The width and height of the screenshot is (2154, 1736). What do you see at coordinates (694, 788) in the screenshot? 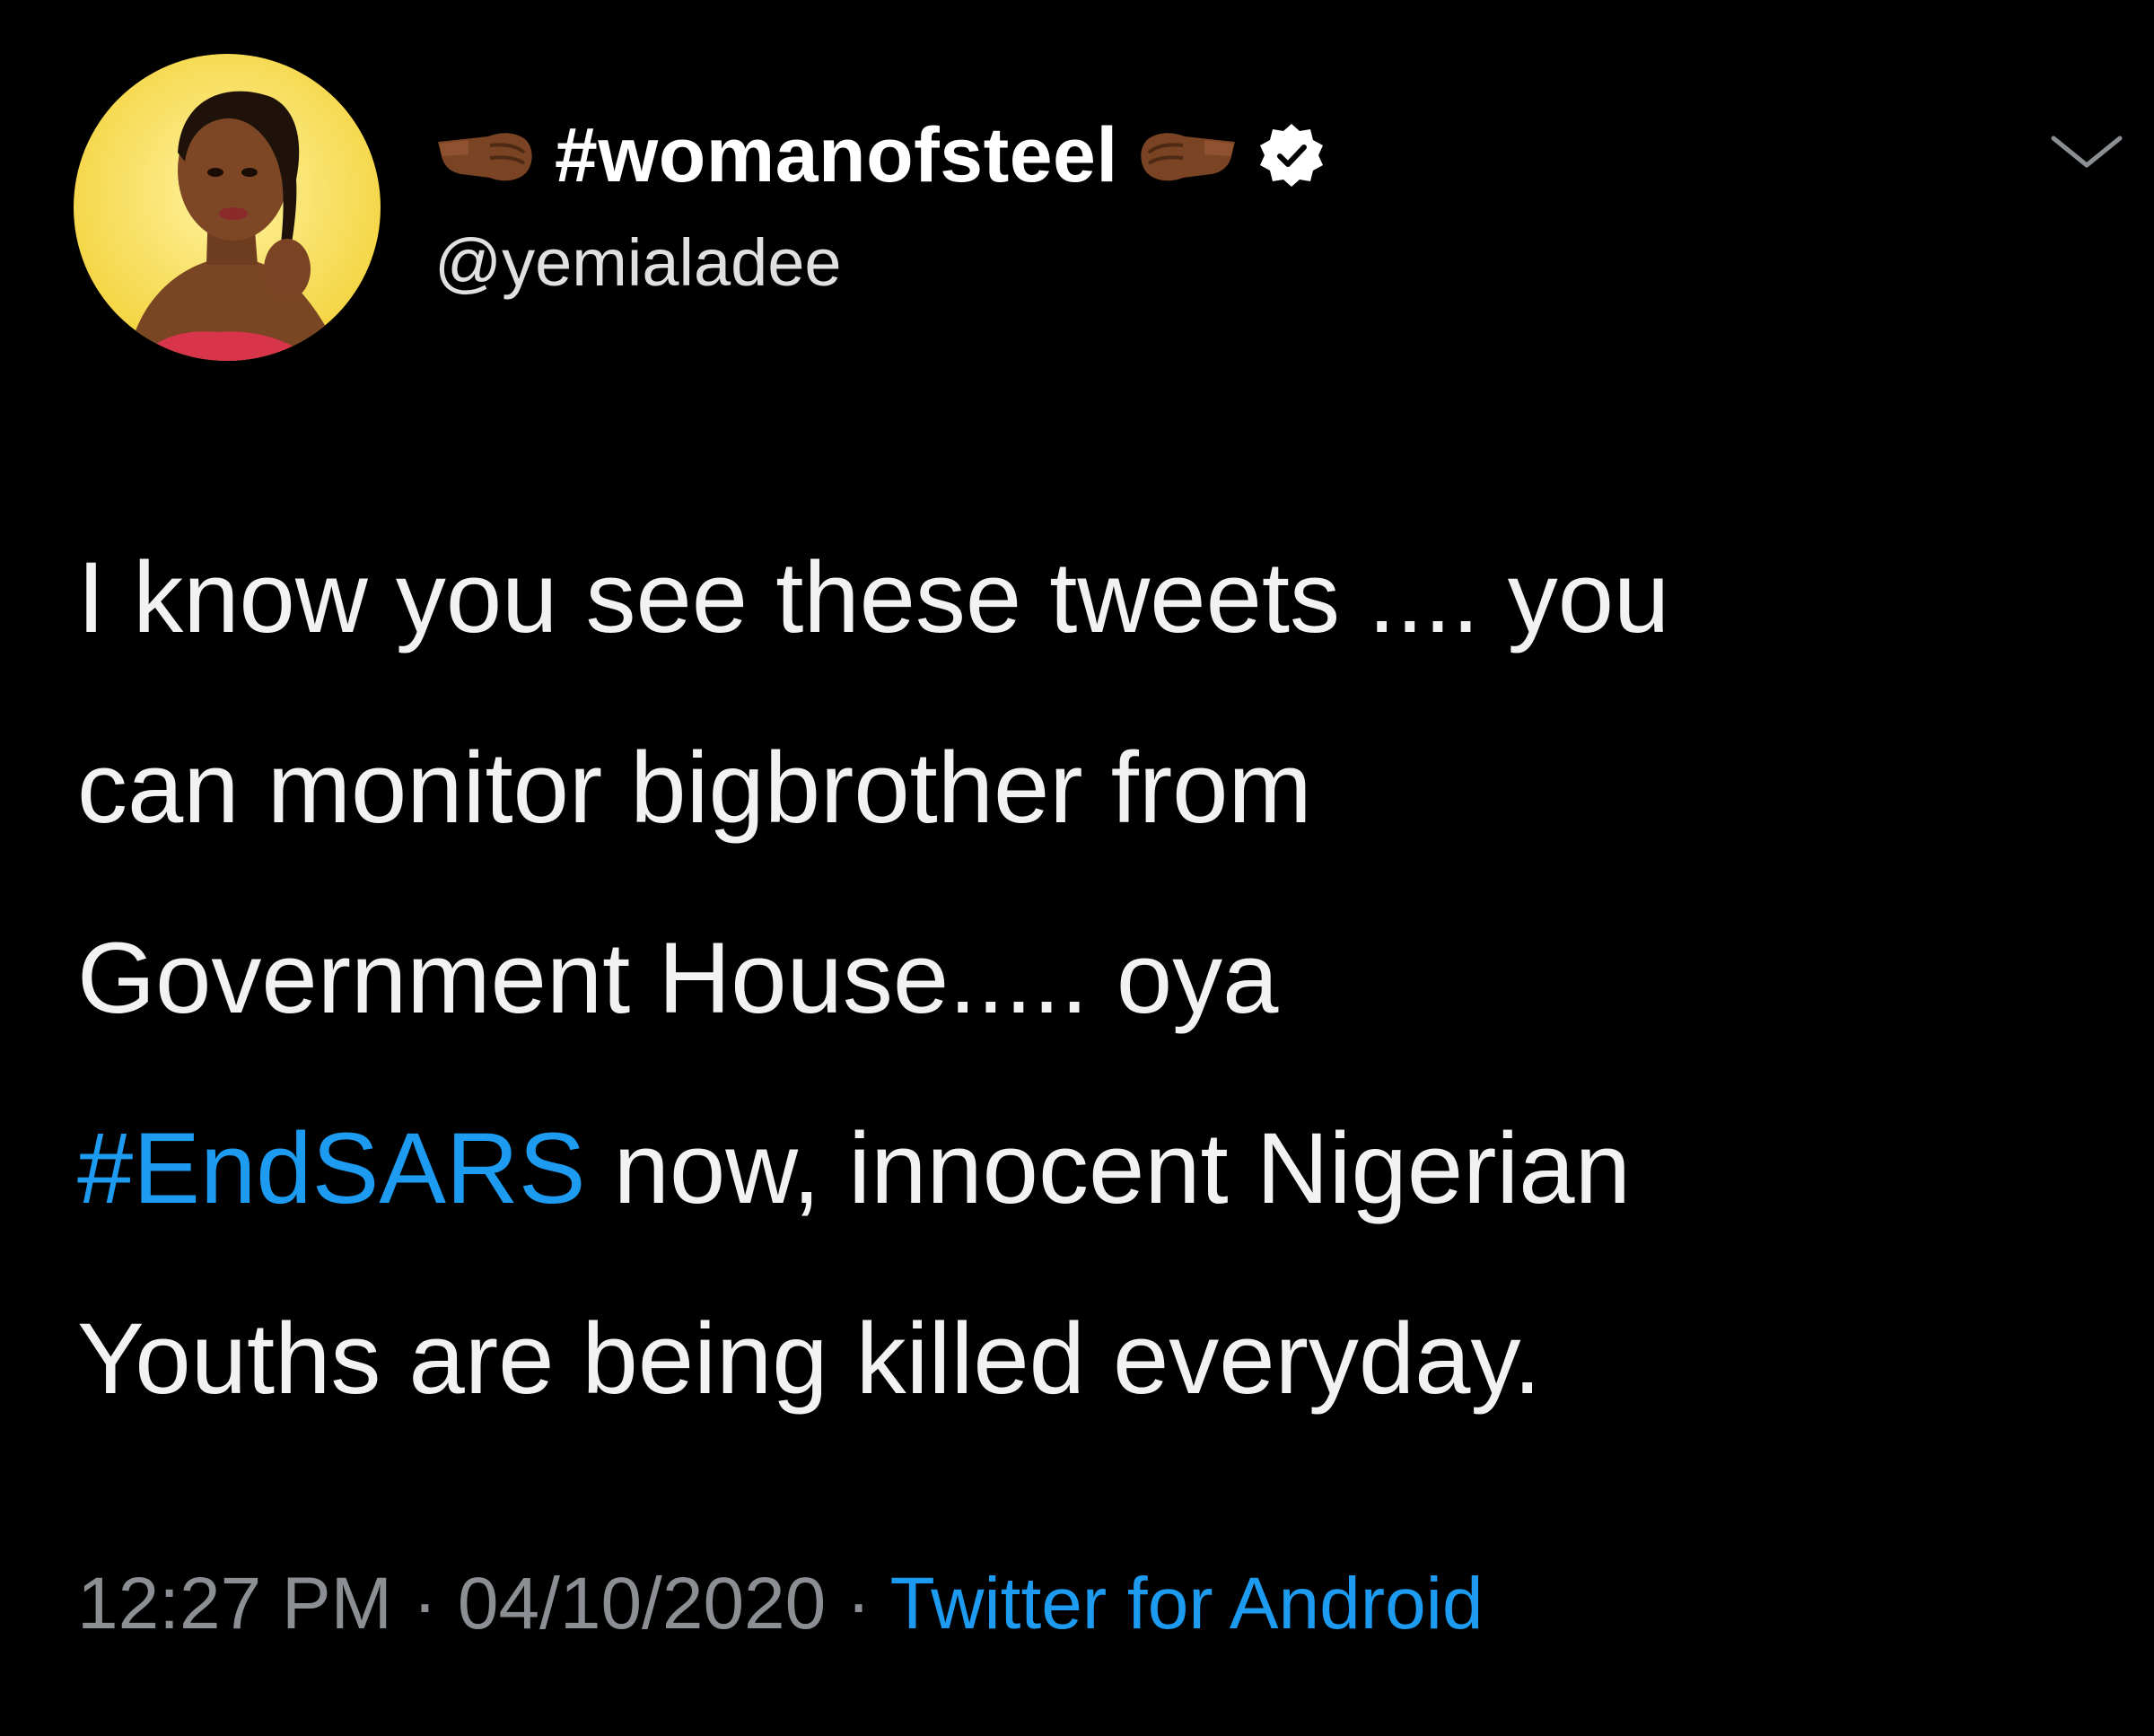
I see `tweet-text-line: can monitor bigbrother from` at bounding box center [694, 788].